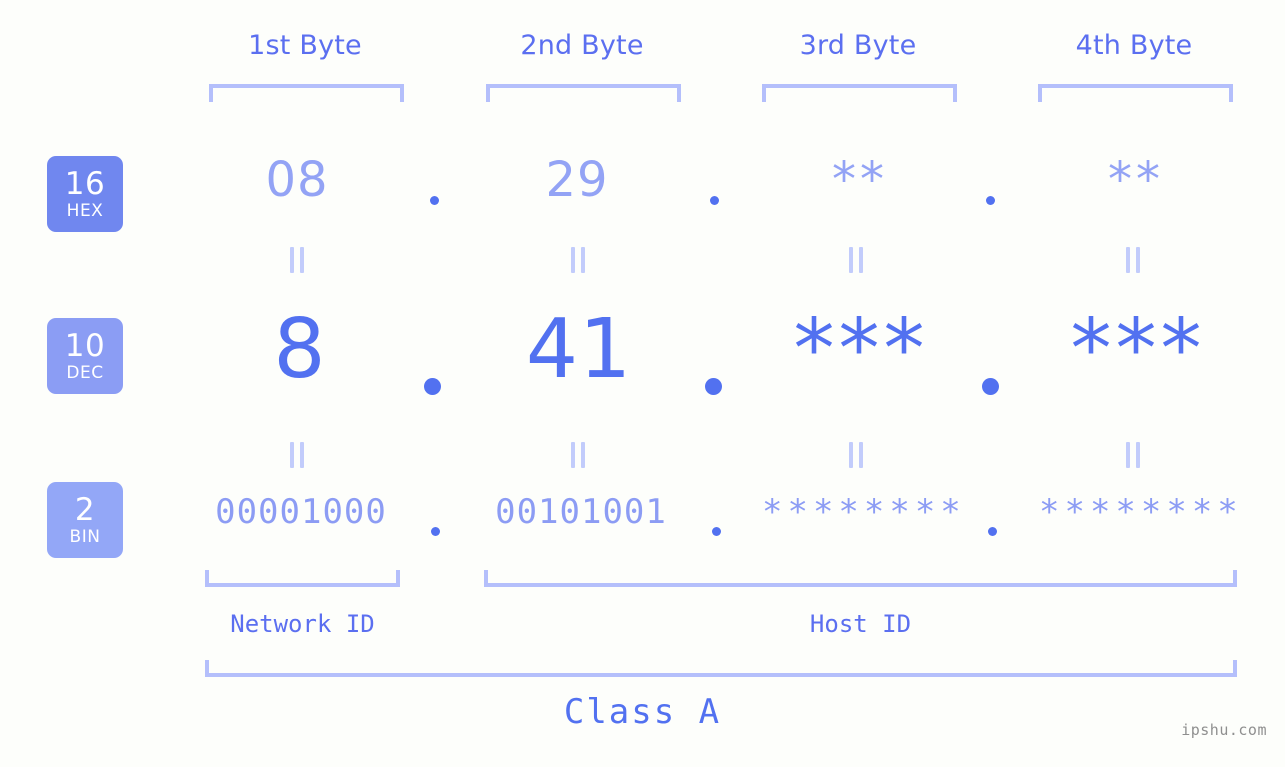 The height and width of the screenshot is (767, 1285). I want to click on host-id-bracket, so click(860, 578).